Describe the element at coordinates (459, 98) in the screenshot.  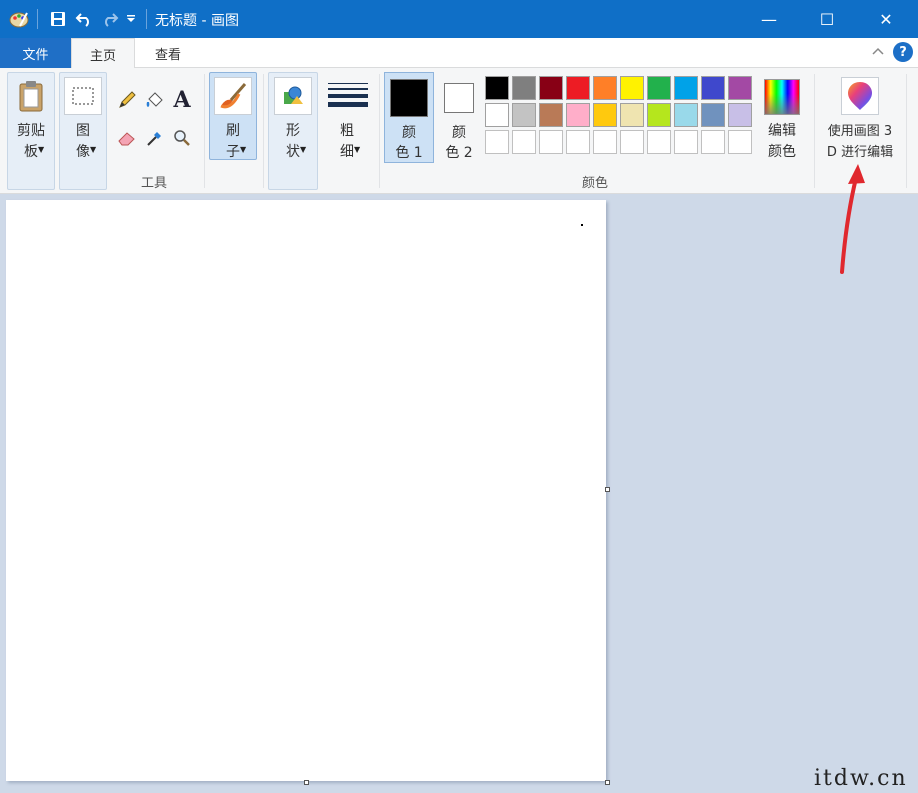
I see `color2-swatch` at that location.